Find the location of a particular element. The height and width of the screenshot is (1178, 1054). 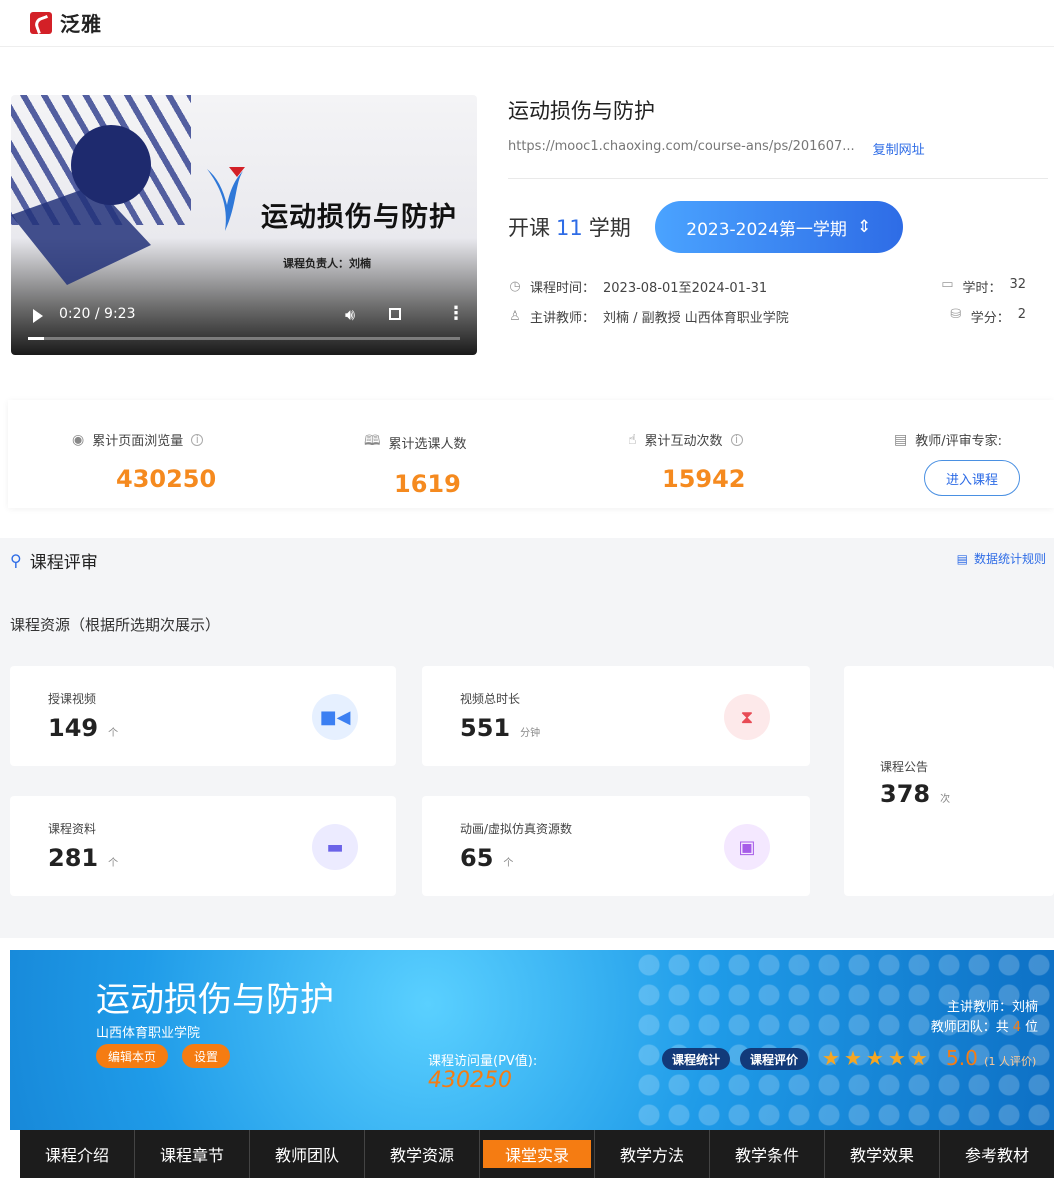

term-selected-value: 2023-2024第一学期 is located at coordinates (766, 229).